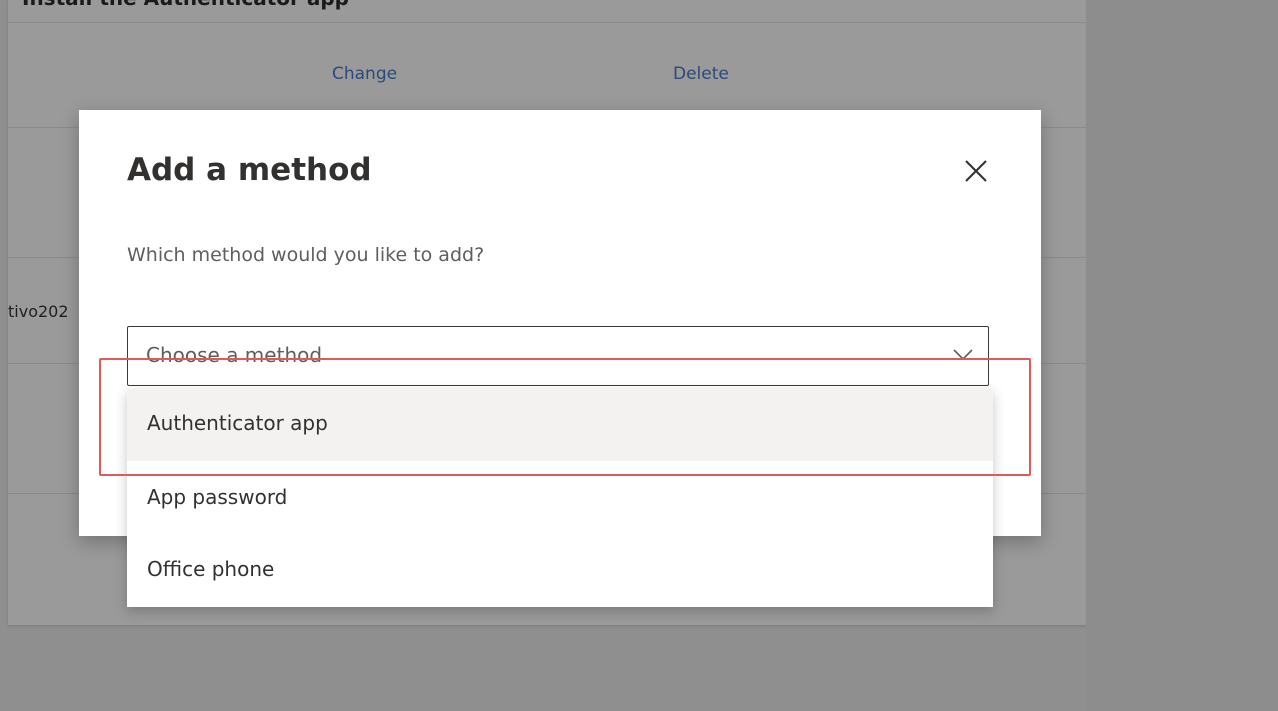  I want to click on chevron-down-icon, so click(963, 355).